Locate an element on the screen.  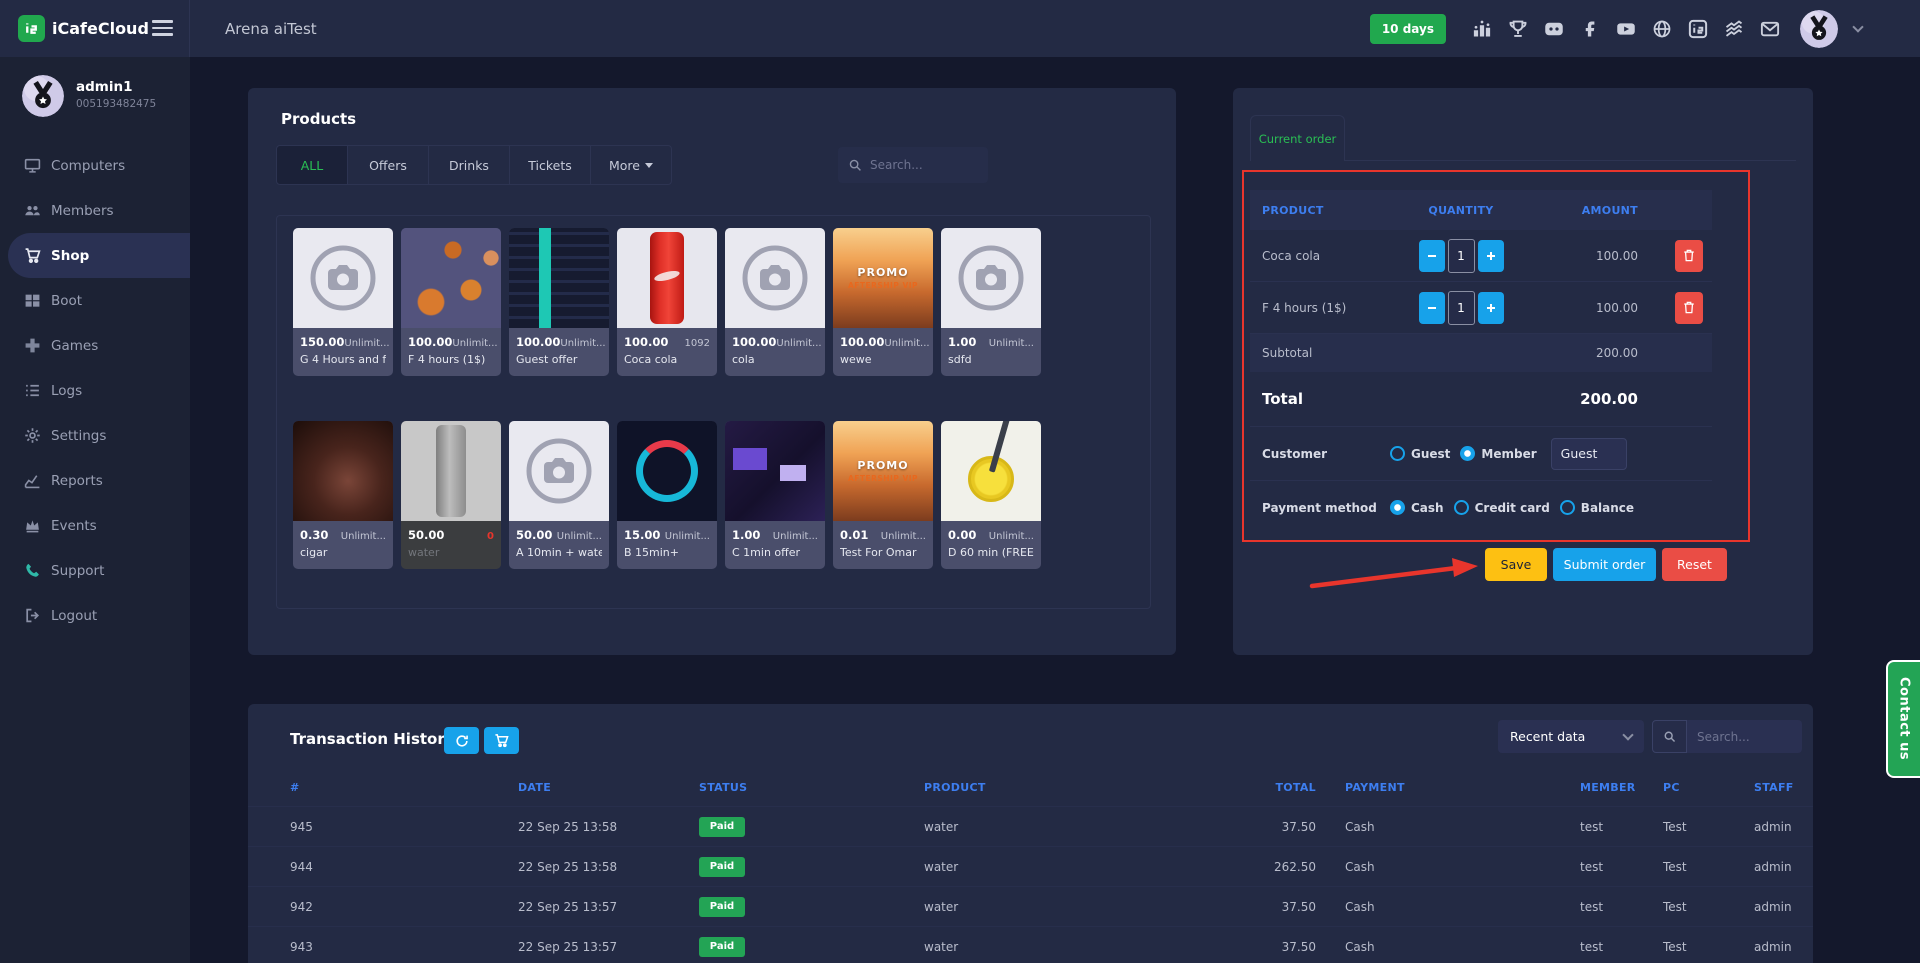
sidebar-item-reports: Reports is located at coordinates (95, 480).